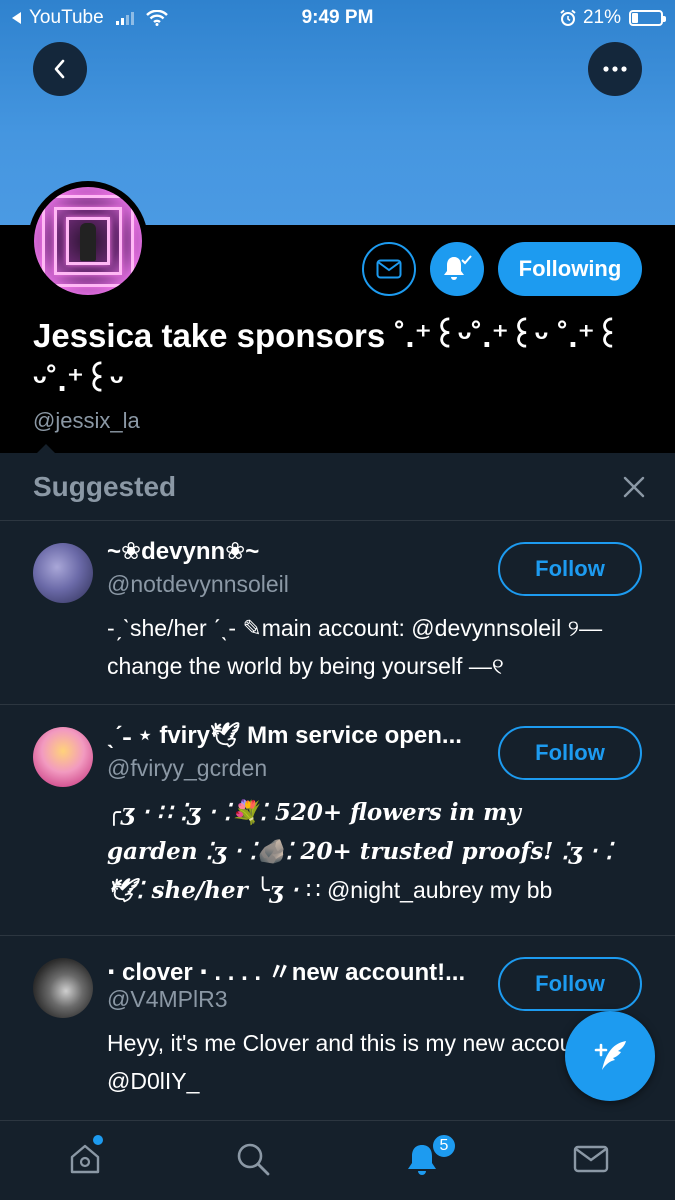 The height and width of the screenshot is (1200, 675). I want to click on bio-fancy-text: 🕊⁚ she/her ╰ʒ ‧, so click(206, 890).